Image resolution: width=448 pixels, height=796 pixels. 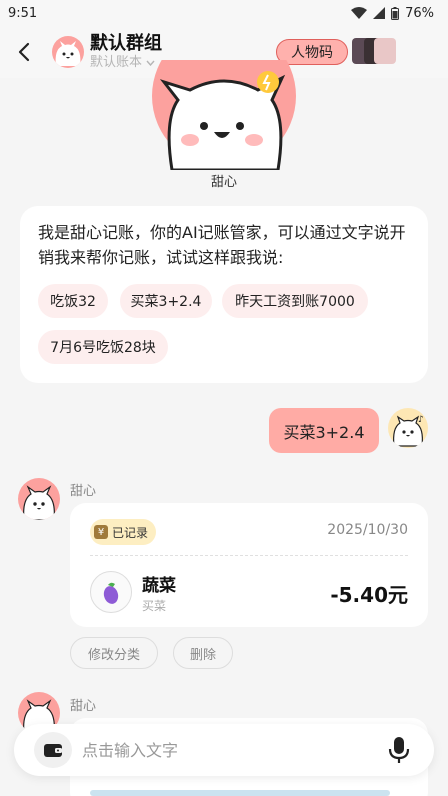 I want to click on record-note: 买菜, so click(x=154, y=606).